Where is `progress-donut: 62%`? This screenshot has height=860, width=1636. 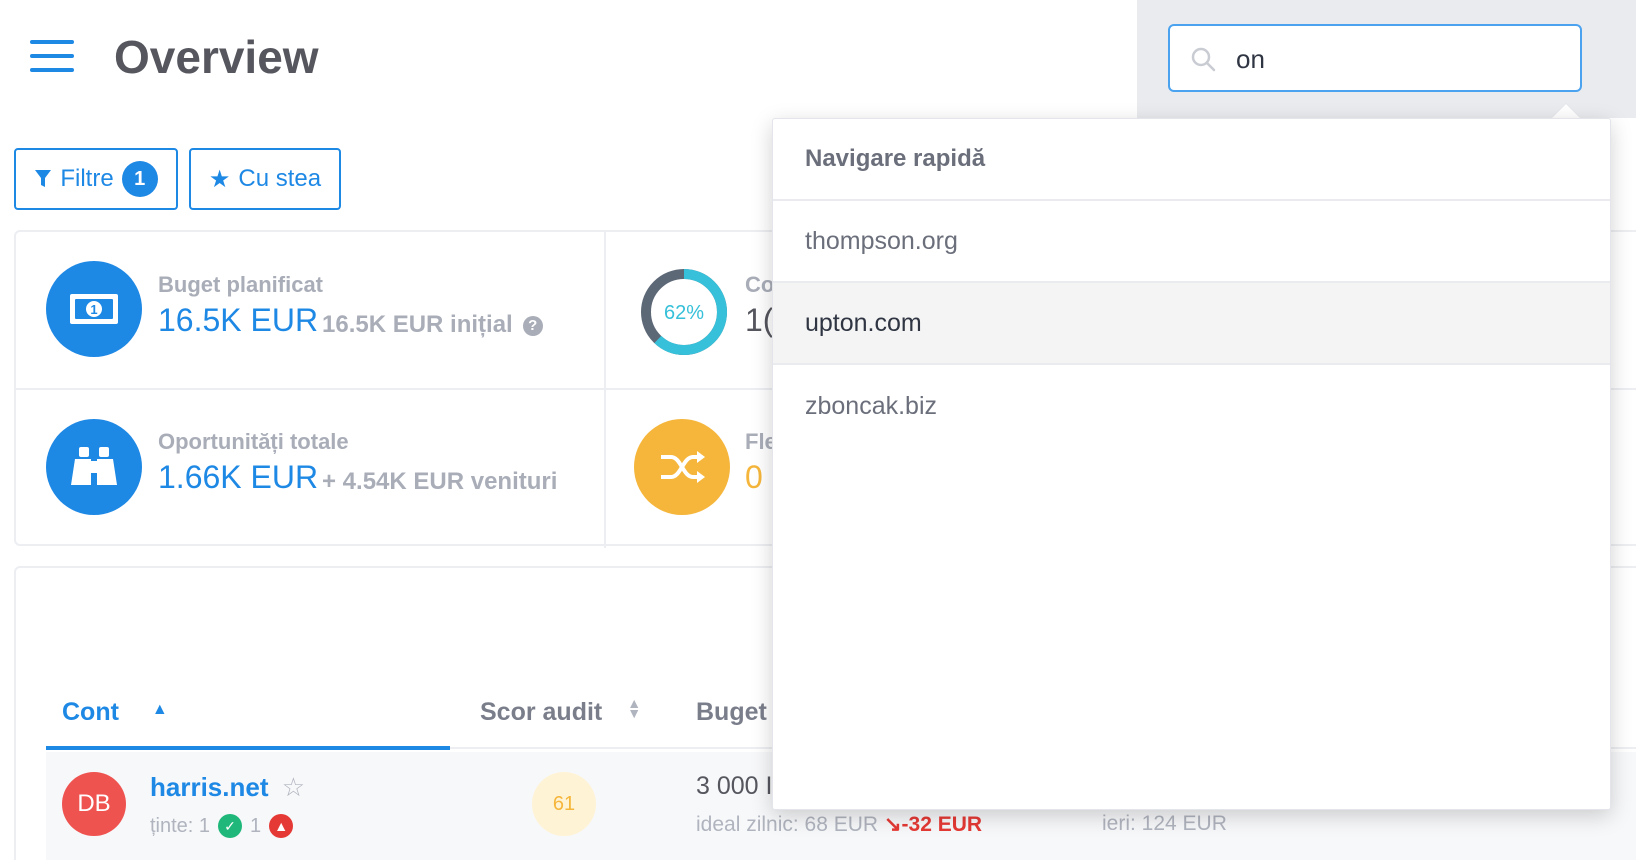
progress-donut: 62% is located at coordinates (684, 312).